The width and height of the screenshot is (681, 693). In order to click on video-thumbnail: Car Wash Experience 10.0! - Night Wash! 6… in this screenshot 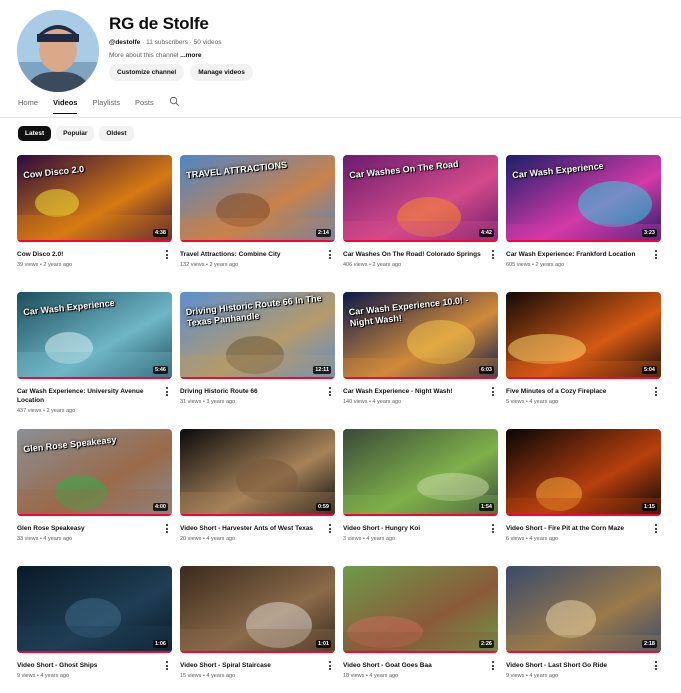, I will do `click(420, 335)`.